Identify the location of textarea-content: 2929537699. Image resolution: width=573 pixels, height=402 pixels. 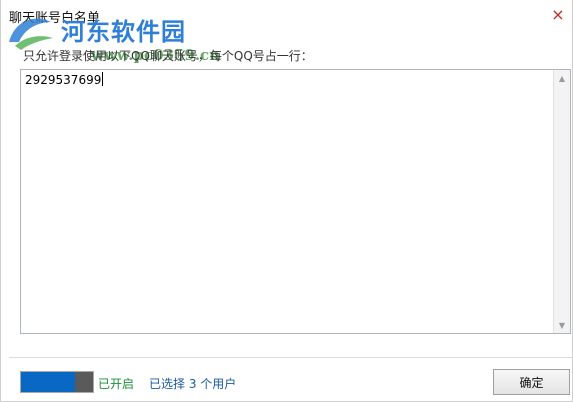
(64, 80).